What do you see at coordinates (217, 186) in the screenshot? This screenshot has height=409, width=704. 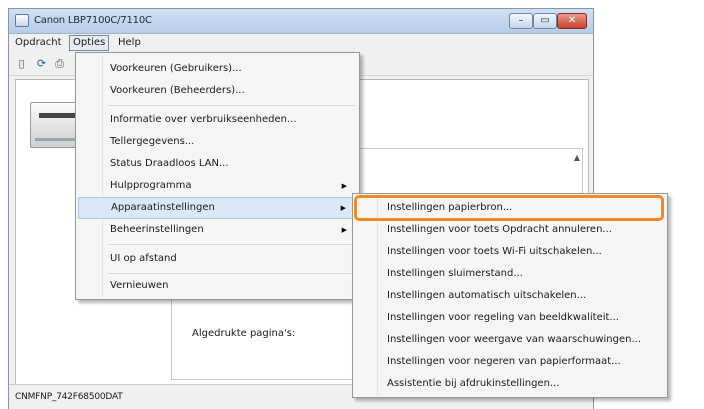 I see `menu-item-utility: Hulpprogramma ▶` at bounding box center [217, 186].